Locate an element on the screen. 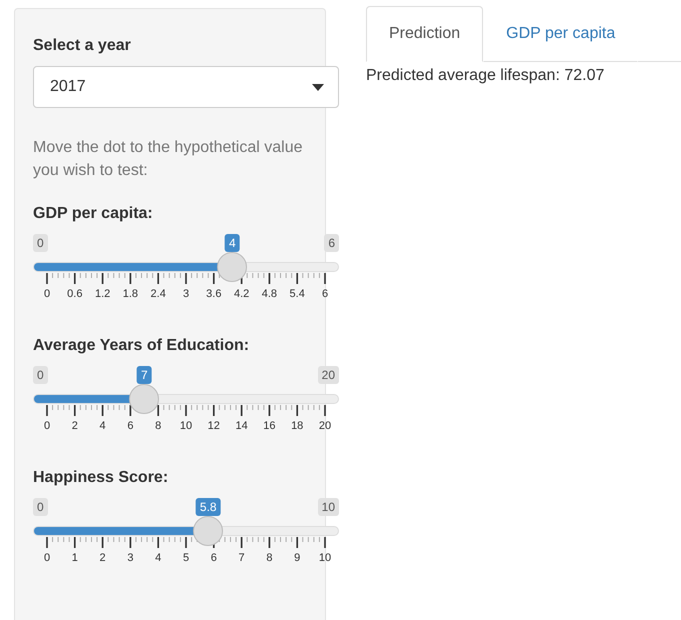  tick-label: 12 is located at coordinates (214, 426).